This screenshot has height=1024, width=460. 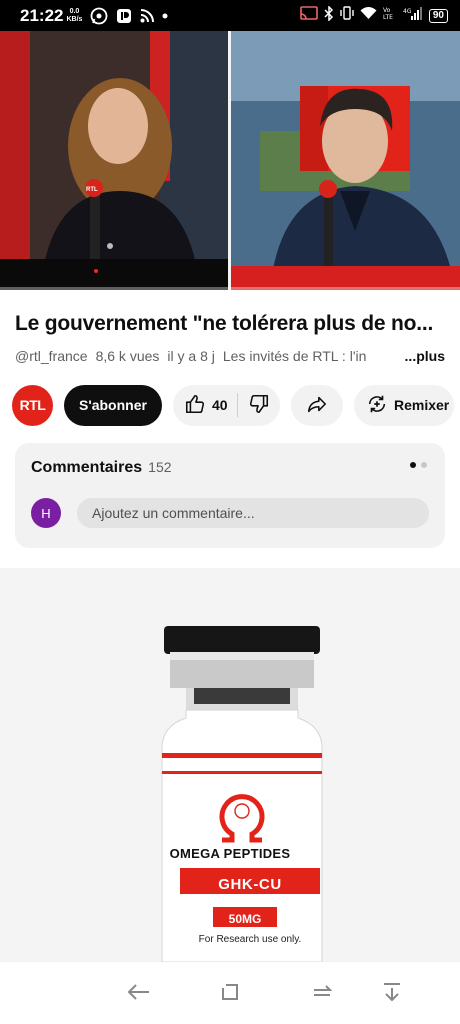 I want to click on thumbs-down-icon, so click(x=259, y=406).